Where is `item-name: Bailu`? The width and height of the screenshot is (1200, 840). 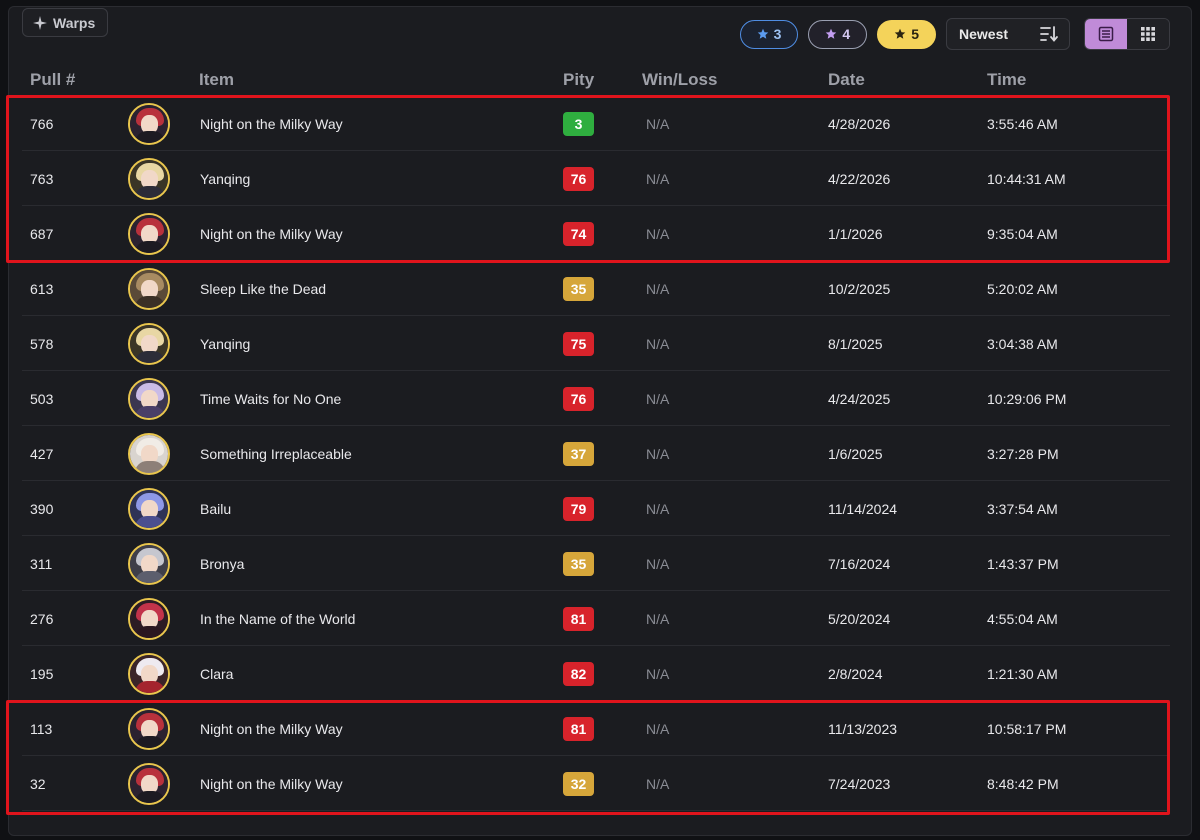 item-name: Bailu is located at coordinates (216, 508).